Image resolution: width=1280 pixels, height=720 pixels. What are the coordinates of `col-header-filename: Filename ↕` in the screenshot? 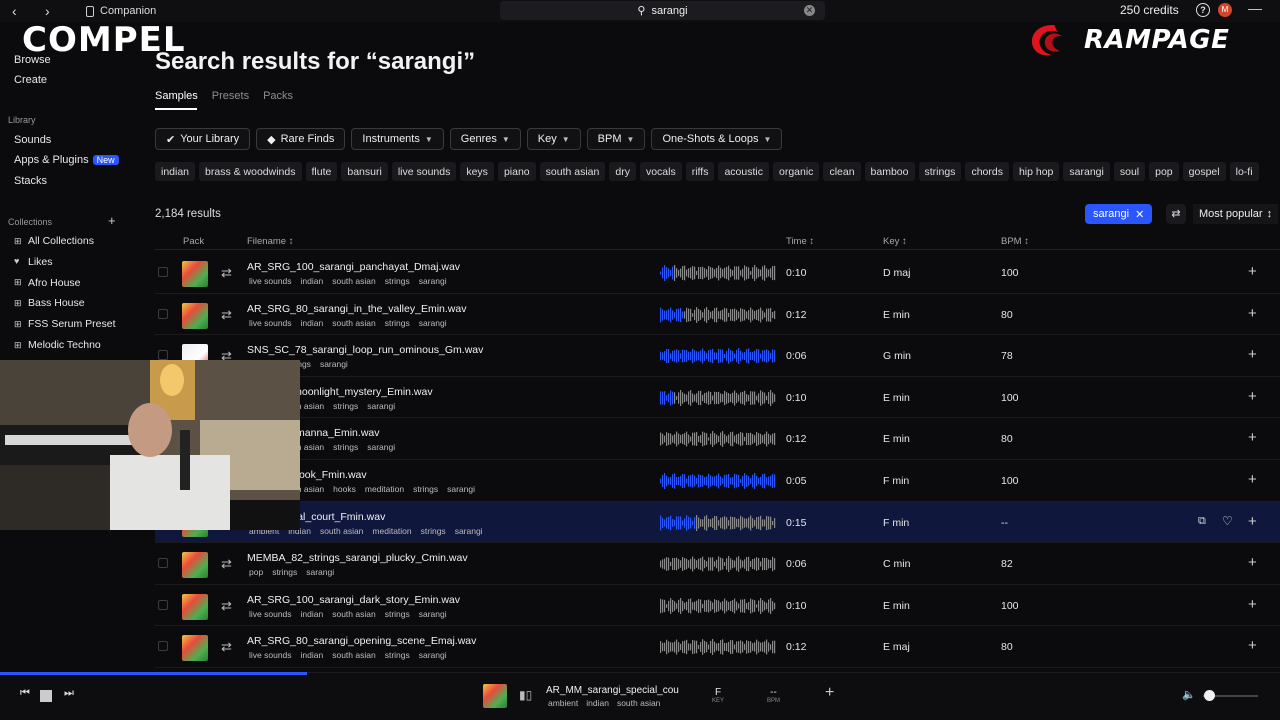 It's located at (270, 241).